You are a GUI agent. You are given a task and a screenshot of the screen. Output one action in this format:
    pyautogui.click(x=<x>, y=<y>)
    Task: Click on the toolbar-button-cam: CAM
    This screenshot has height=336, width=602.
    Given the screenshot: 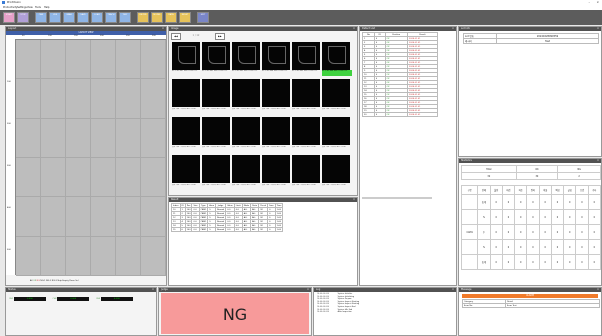 What is the action you would take?
    pyautogui.click(x=41, y=17)
    